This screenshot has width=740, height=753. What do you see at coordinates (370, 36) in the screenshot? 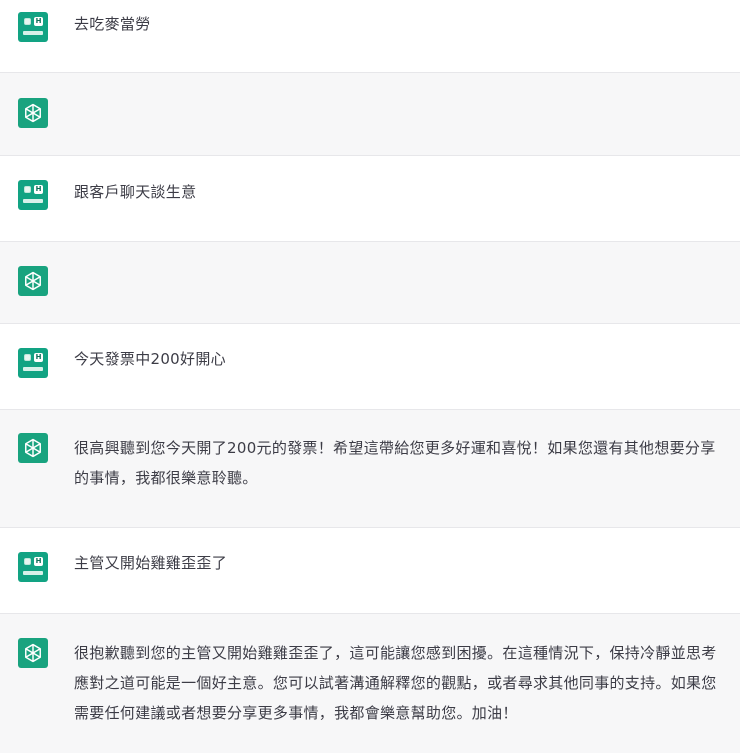
I see `message-user: H 去吃麥當勞` at bounding box center [370, 36].